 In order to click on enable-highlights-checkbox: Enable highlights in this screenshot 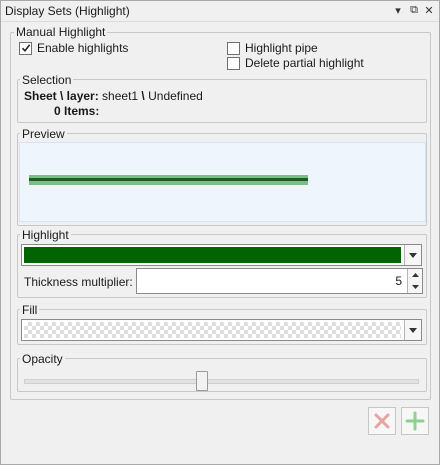, I will do `click(73, 48)`.